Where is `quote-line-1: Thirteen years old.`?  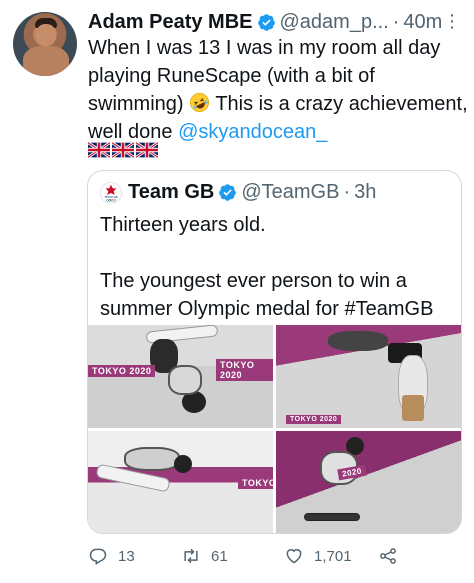
quote-line-1: Thirteen years old. is located at coordinates (183, 225).